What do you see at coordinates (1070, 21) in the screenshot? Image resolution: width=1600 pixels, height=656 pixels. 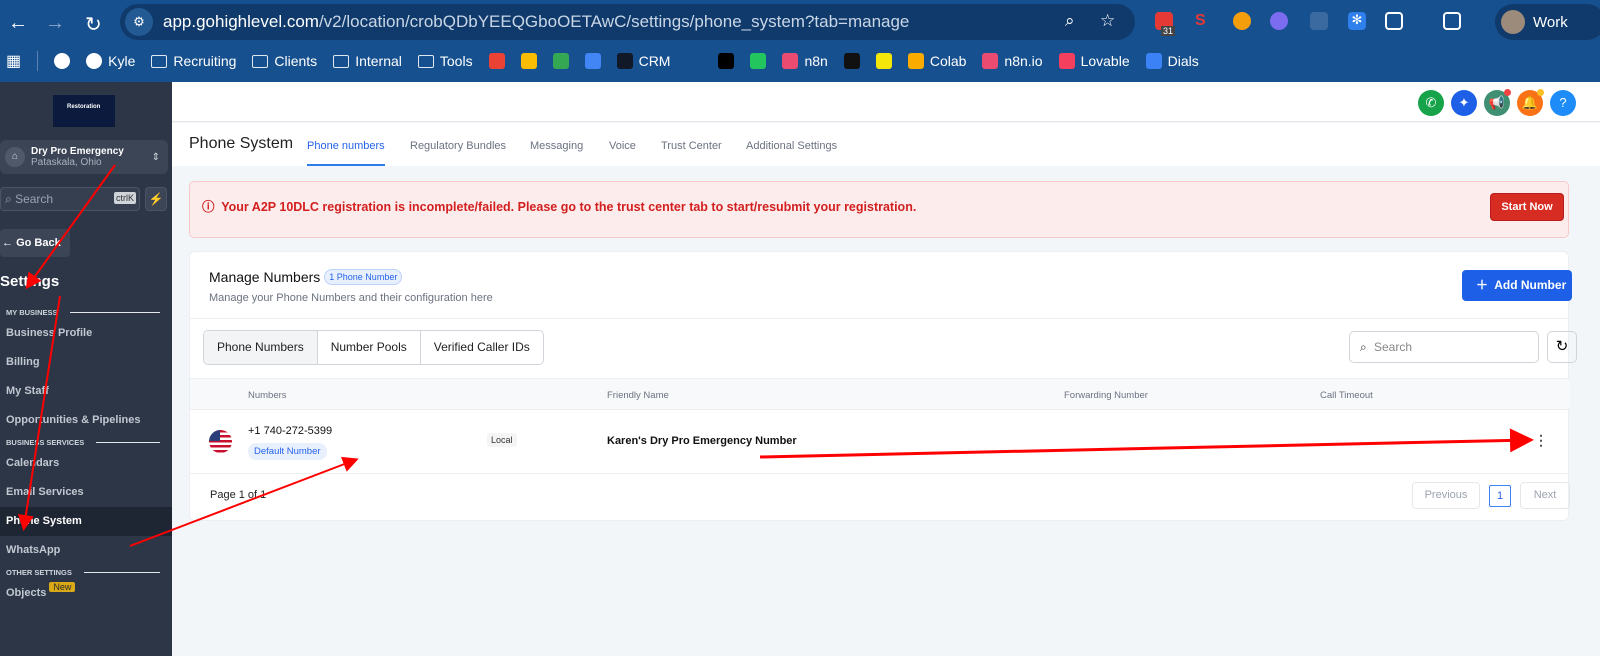 I see `zoom-icon: ⌕` at bounding box center [1070, 21].